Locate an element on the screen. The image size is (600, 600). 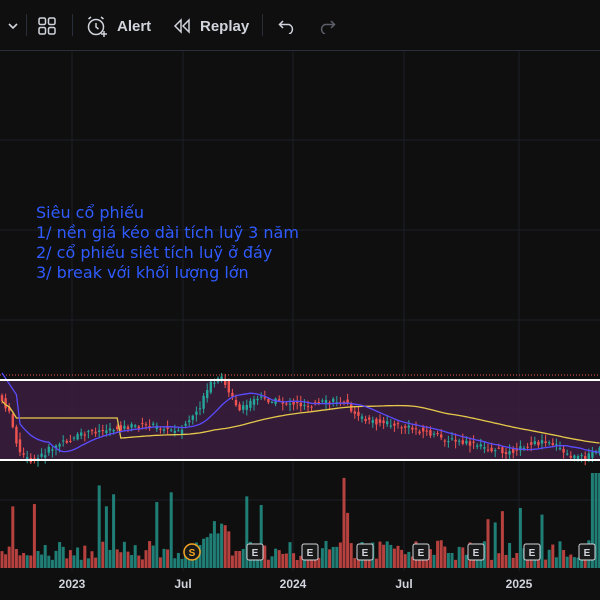
alert-label: Alert is located at coordinates (134, 26).